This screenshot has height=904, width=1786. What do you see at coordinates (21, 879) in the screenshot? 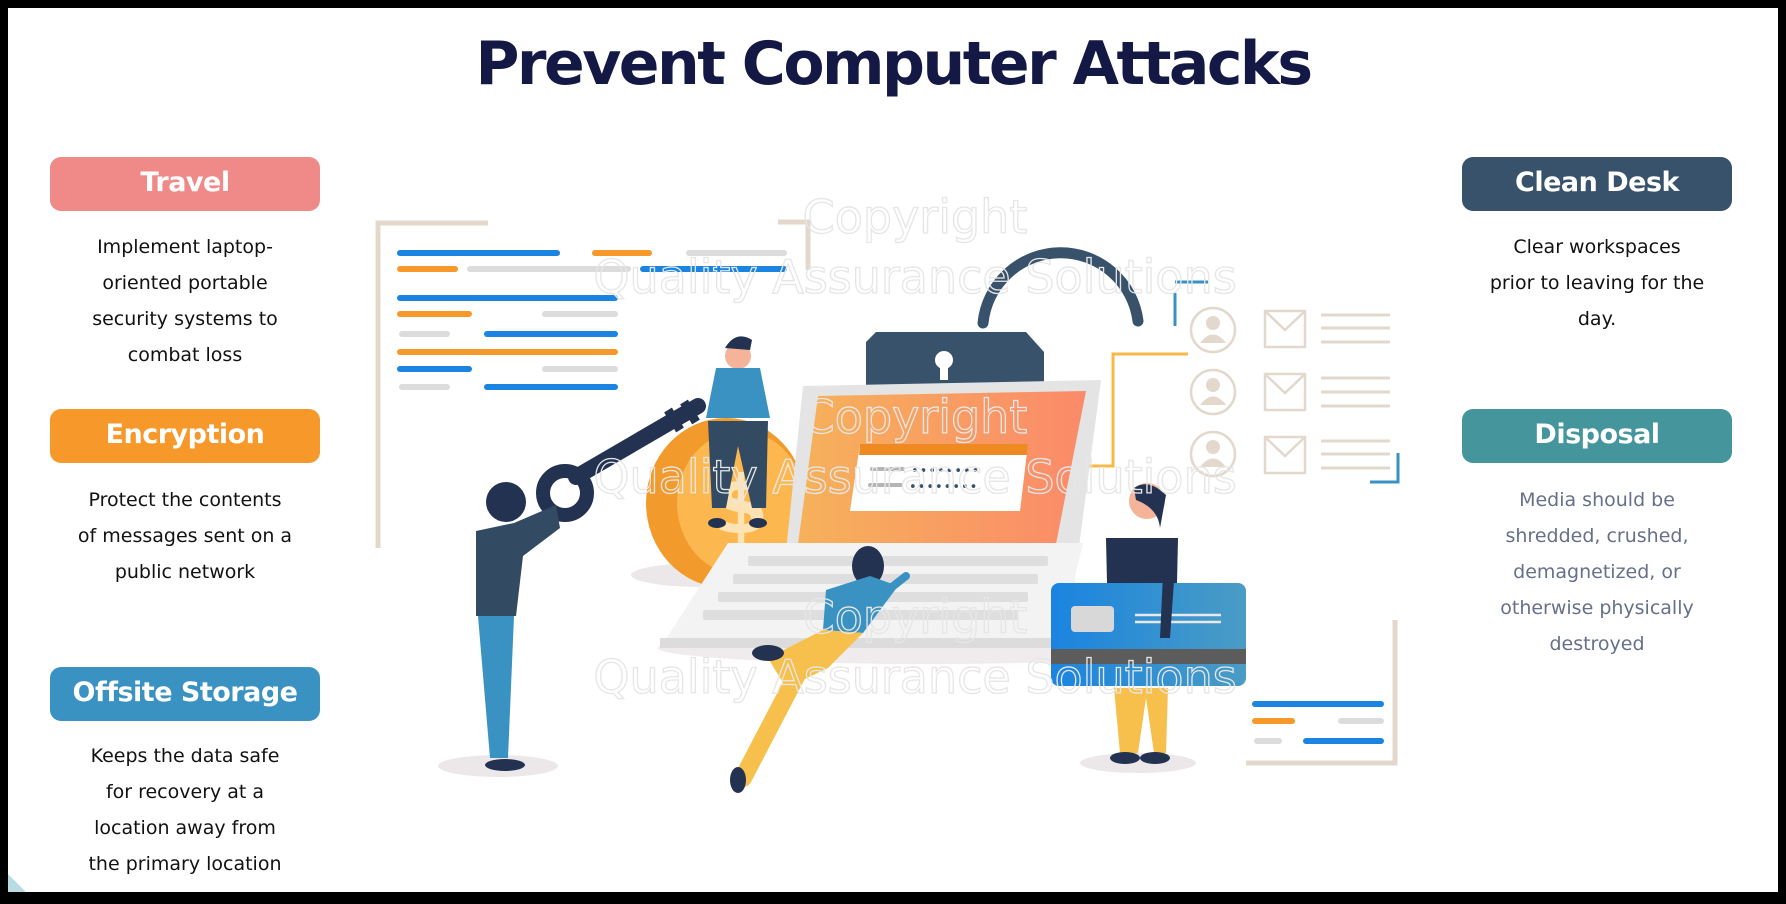
I see `corner-decoration` at bounding box center [21, 879].